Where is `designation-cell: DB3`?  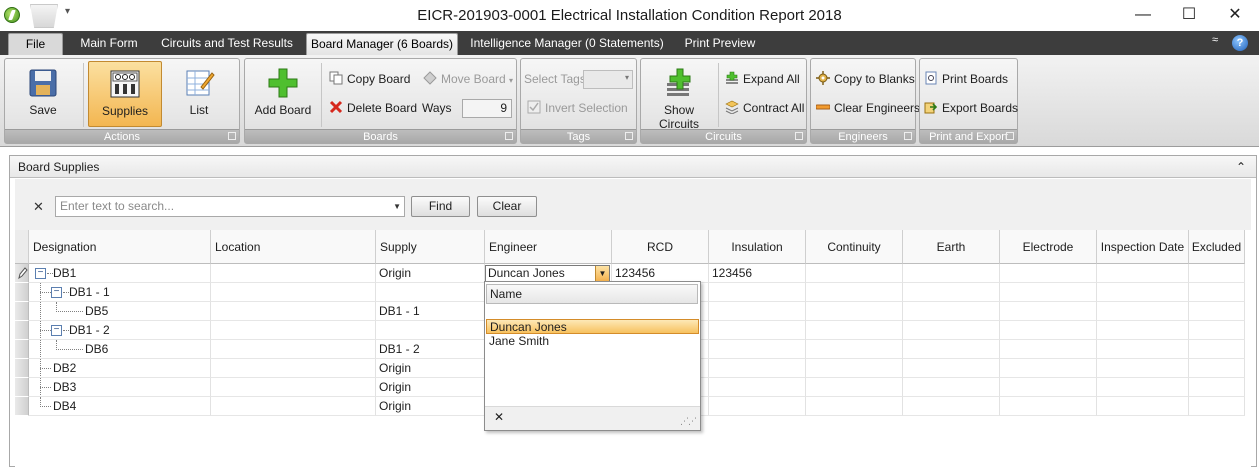
designation-cell: DB3 is located at coordinates (120, 387).